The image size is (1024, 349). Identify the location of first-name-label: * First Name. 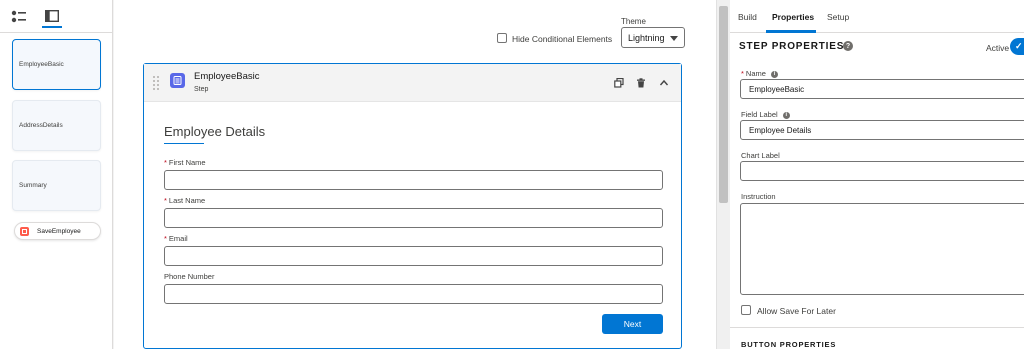
(185, 162).